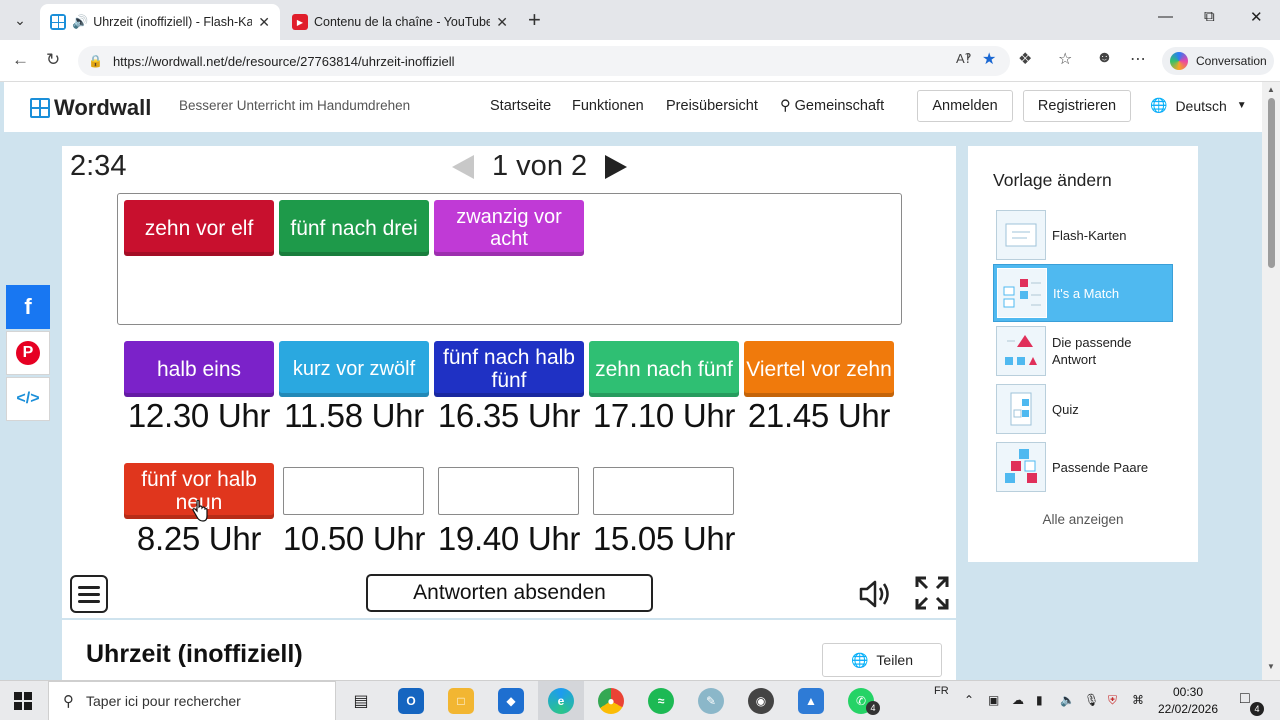 The image size is (1280, 720). Describe the element at coordinates (1039, 700) in the screenshot. I see `battery-icon: ▮` at that location.